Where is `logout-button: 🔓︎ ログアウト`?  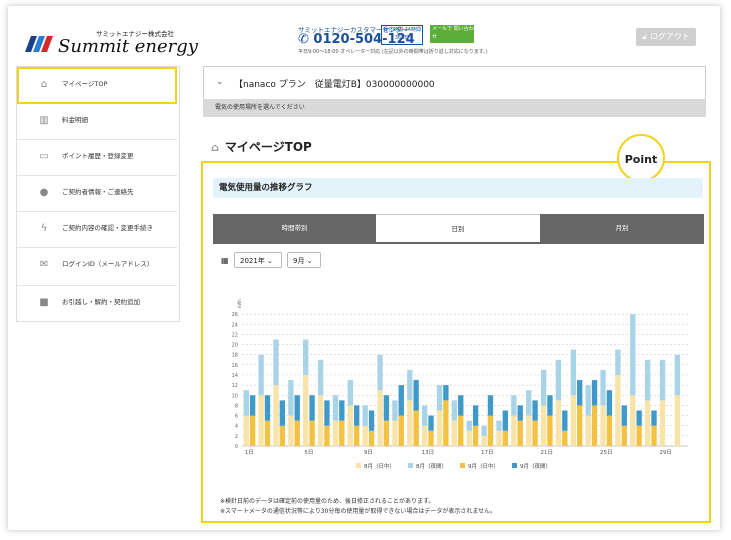
logout-button: 🔓︎ ログアウト is located at coordinates (666, 37).